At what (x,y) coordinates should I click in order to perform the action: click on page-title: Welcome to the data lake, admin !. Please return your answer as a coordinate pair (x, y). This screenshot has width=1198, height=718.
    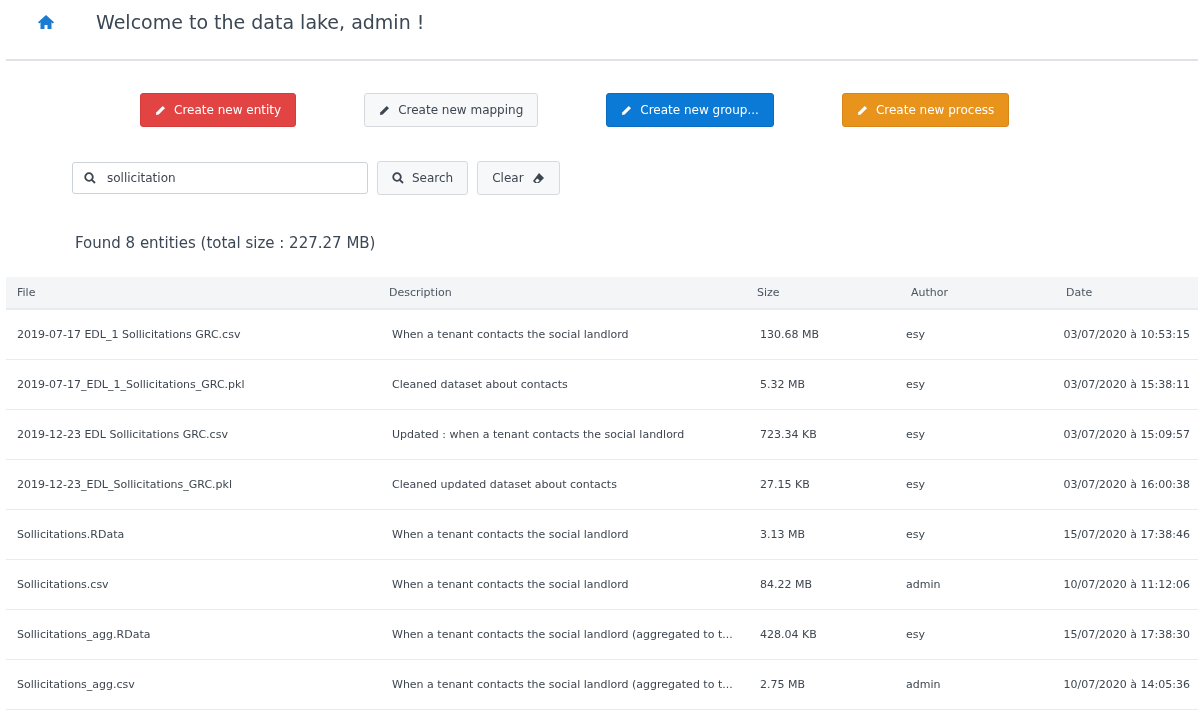
    Looking at the image, I should click on (260, 22).